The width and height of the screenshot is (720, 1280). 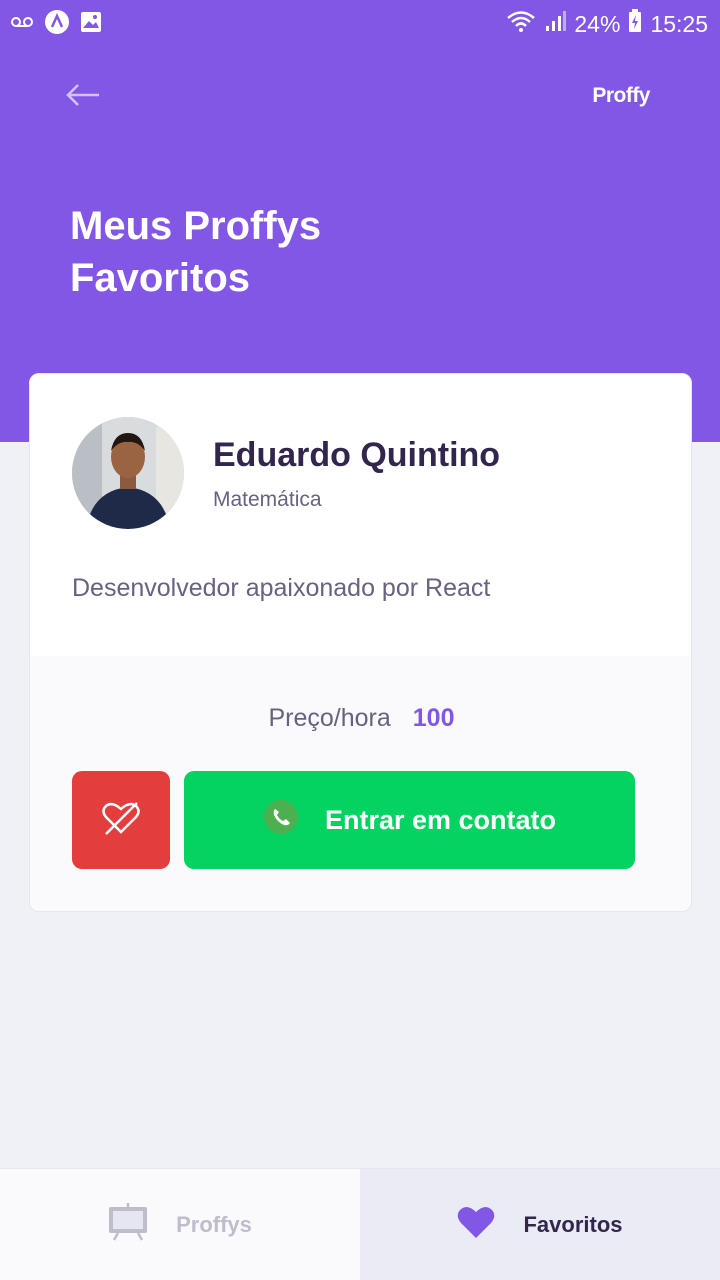 What do you see at coordinates (555, 24) in the screenshot?
I see `signal-icon` at bounding box center [555, 24].